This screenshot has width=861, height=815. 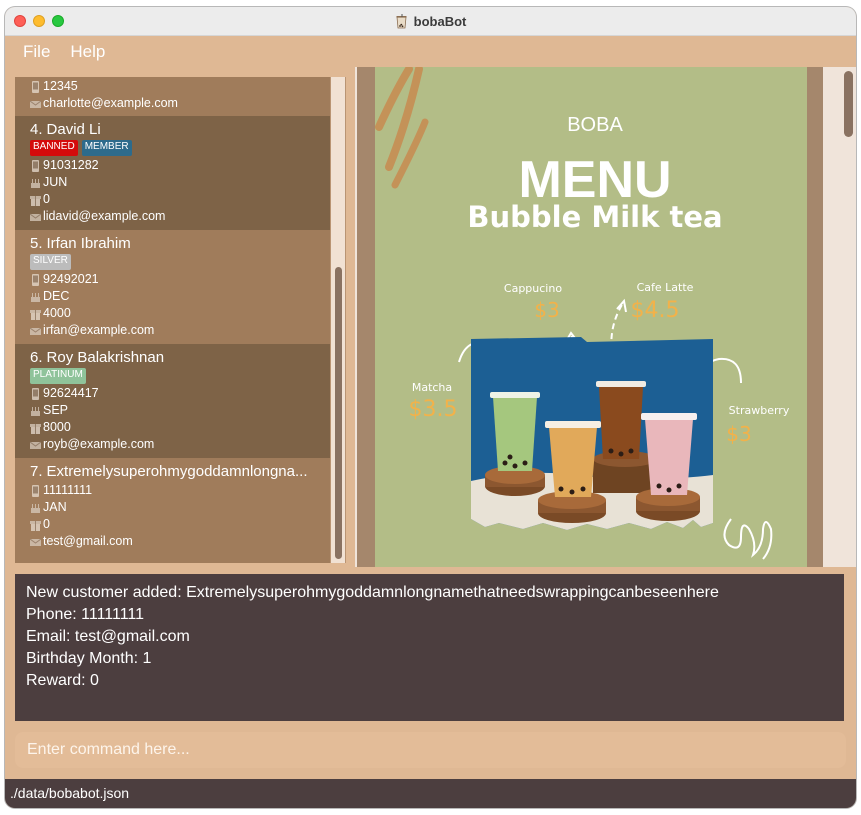 I want to click on tag-banned: BANNED, so click(x=54, y=148).